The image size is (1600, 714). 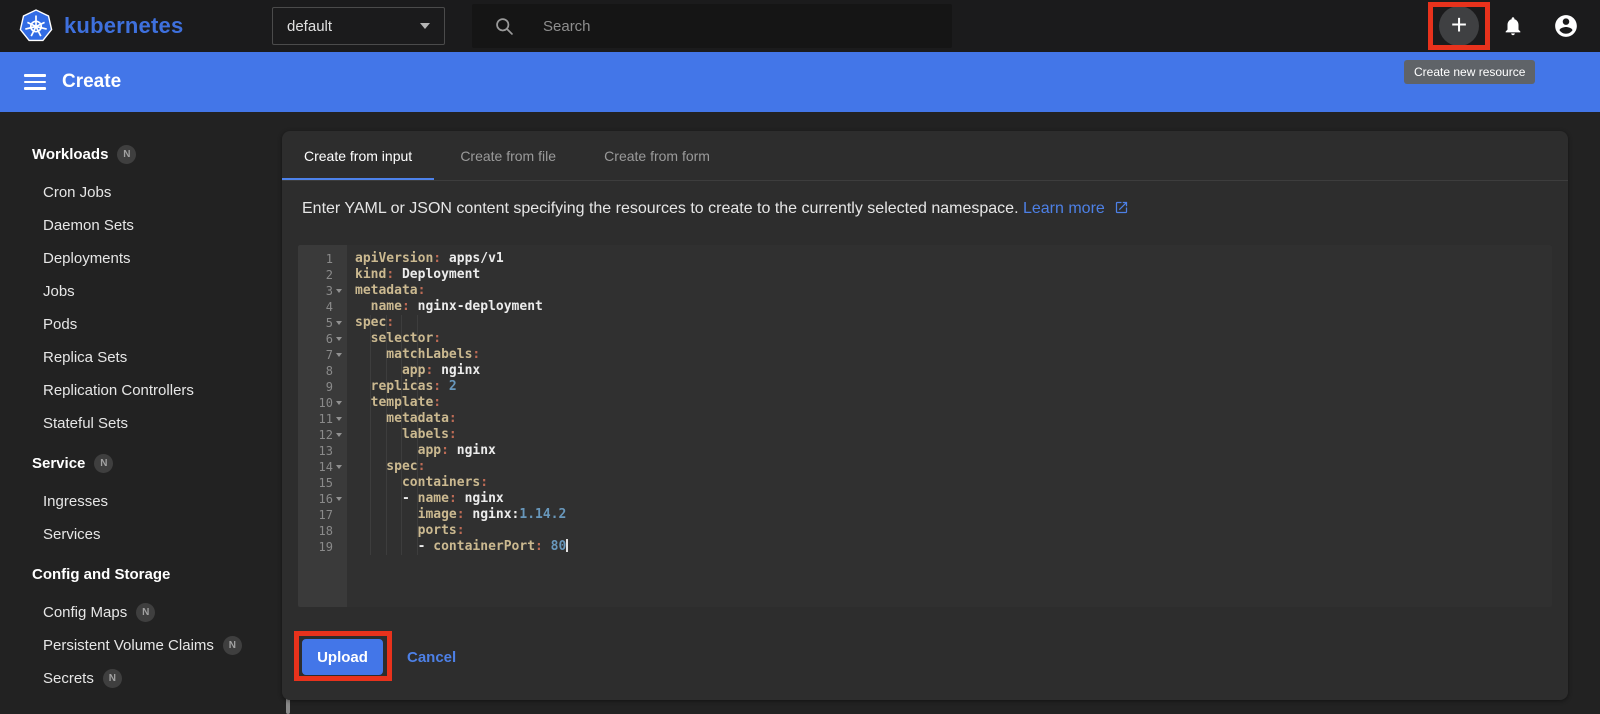 What do you see at coordinates (139, 423) in the screenshot?
I see `sidebar-item-stateful-sets: Stateful Sets` at bounding box center [139, 423].